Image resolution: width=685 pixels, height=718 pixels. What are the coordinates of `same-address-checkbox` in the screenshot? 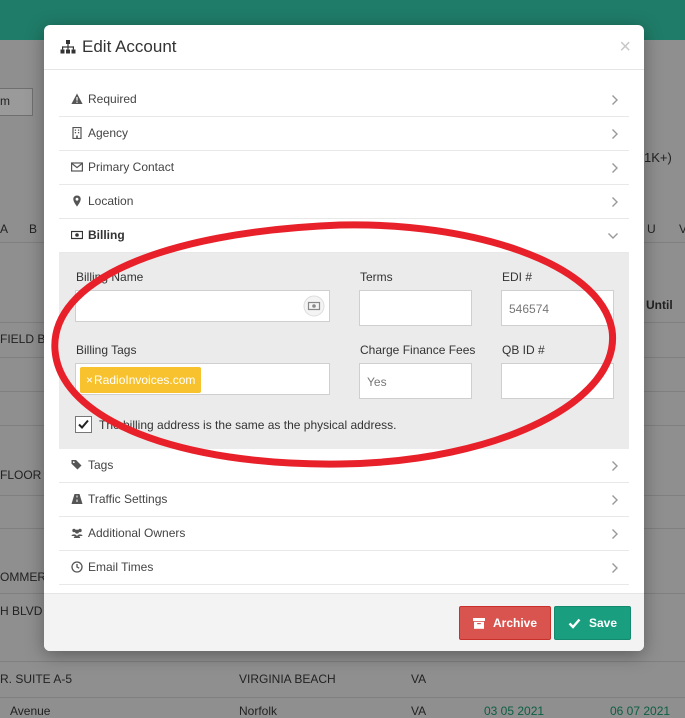 It's located at (83, 424).